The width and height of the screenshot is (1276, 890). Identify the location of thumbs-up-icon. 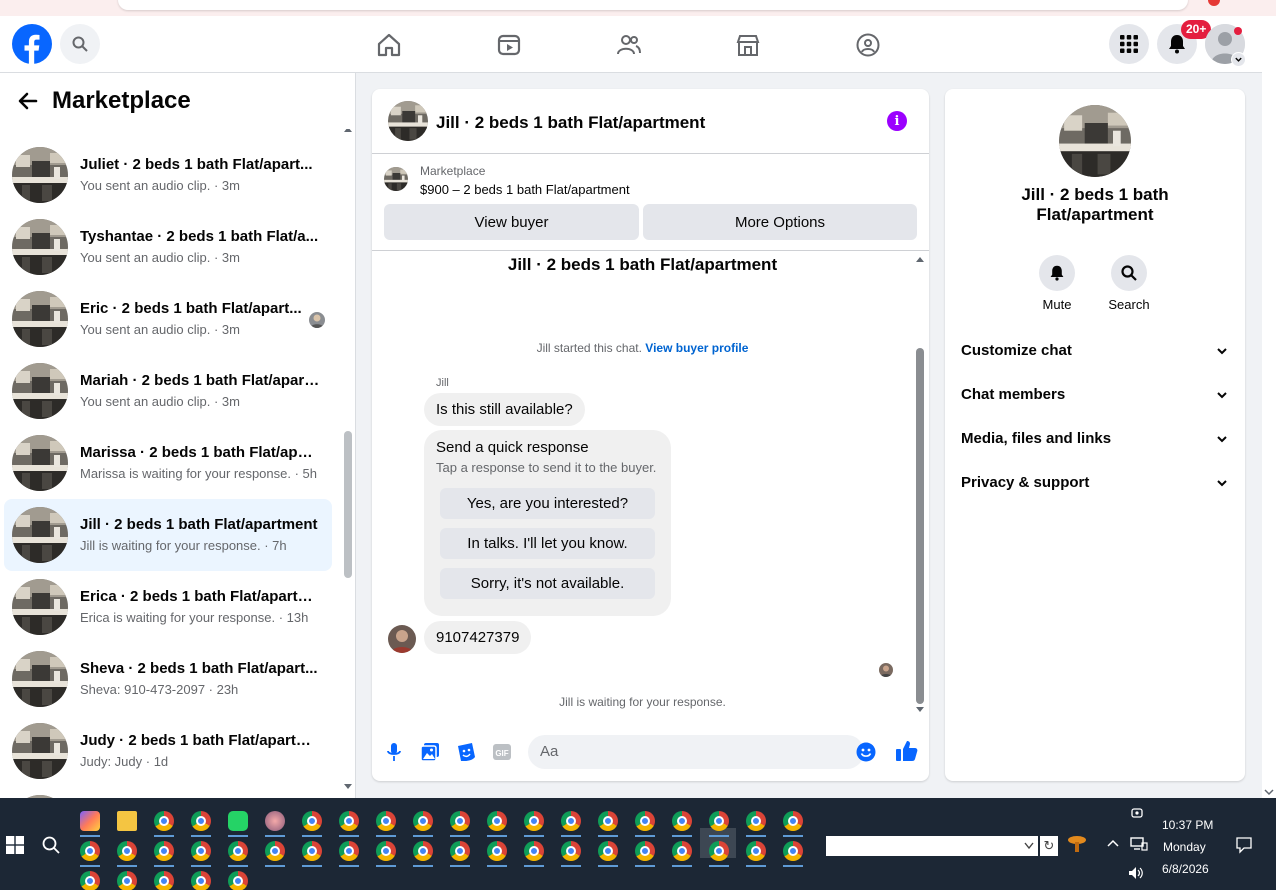
(907, 751).